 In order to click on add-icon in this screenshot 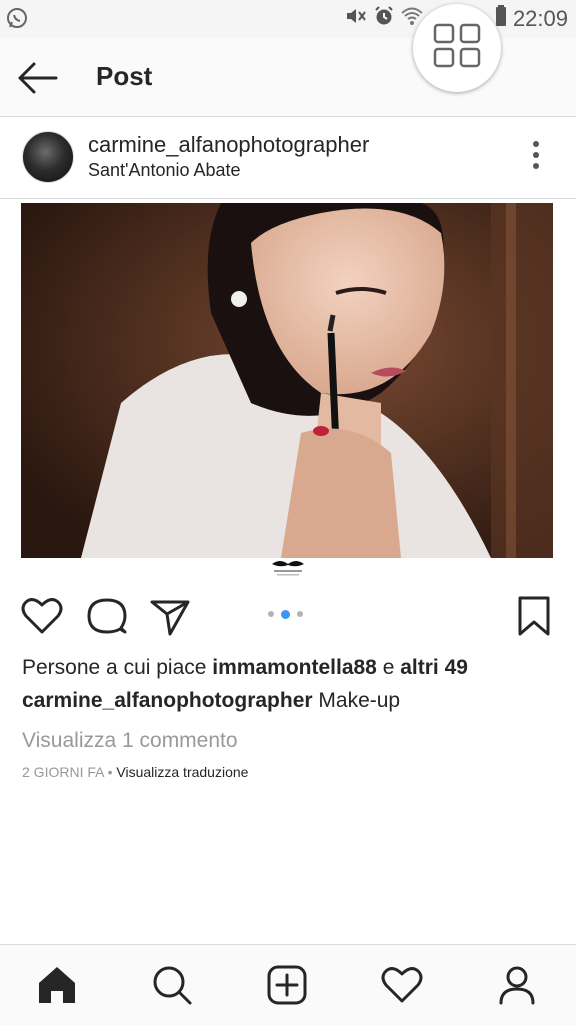, I will do `click(287, 985)`.